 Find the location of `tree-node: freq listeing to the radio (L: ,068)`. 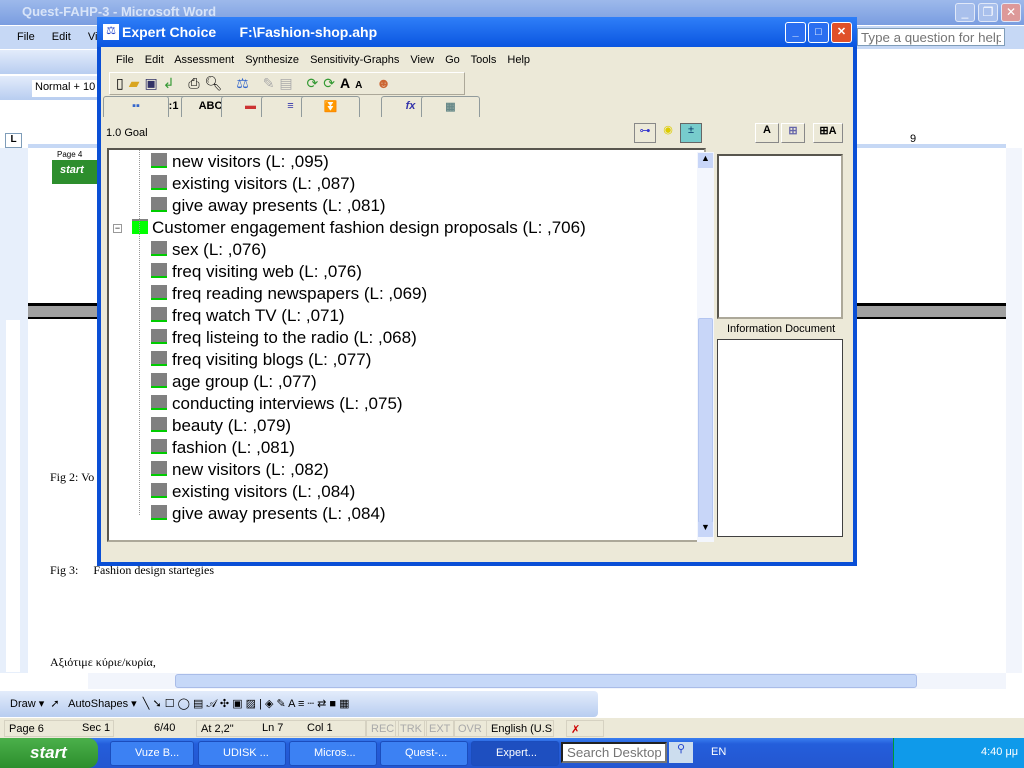

tree-node: freq listeing to the radio (L: ,068) is located at coordinates (284, 339).